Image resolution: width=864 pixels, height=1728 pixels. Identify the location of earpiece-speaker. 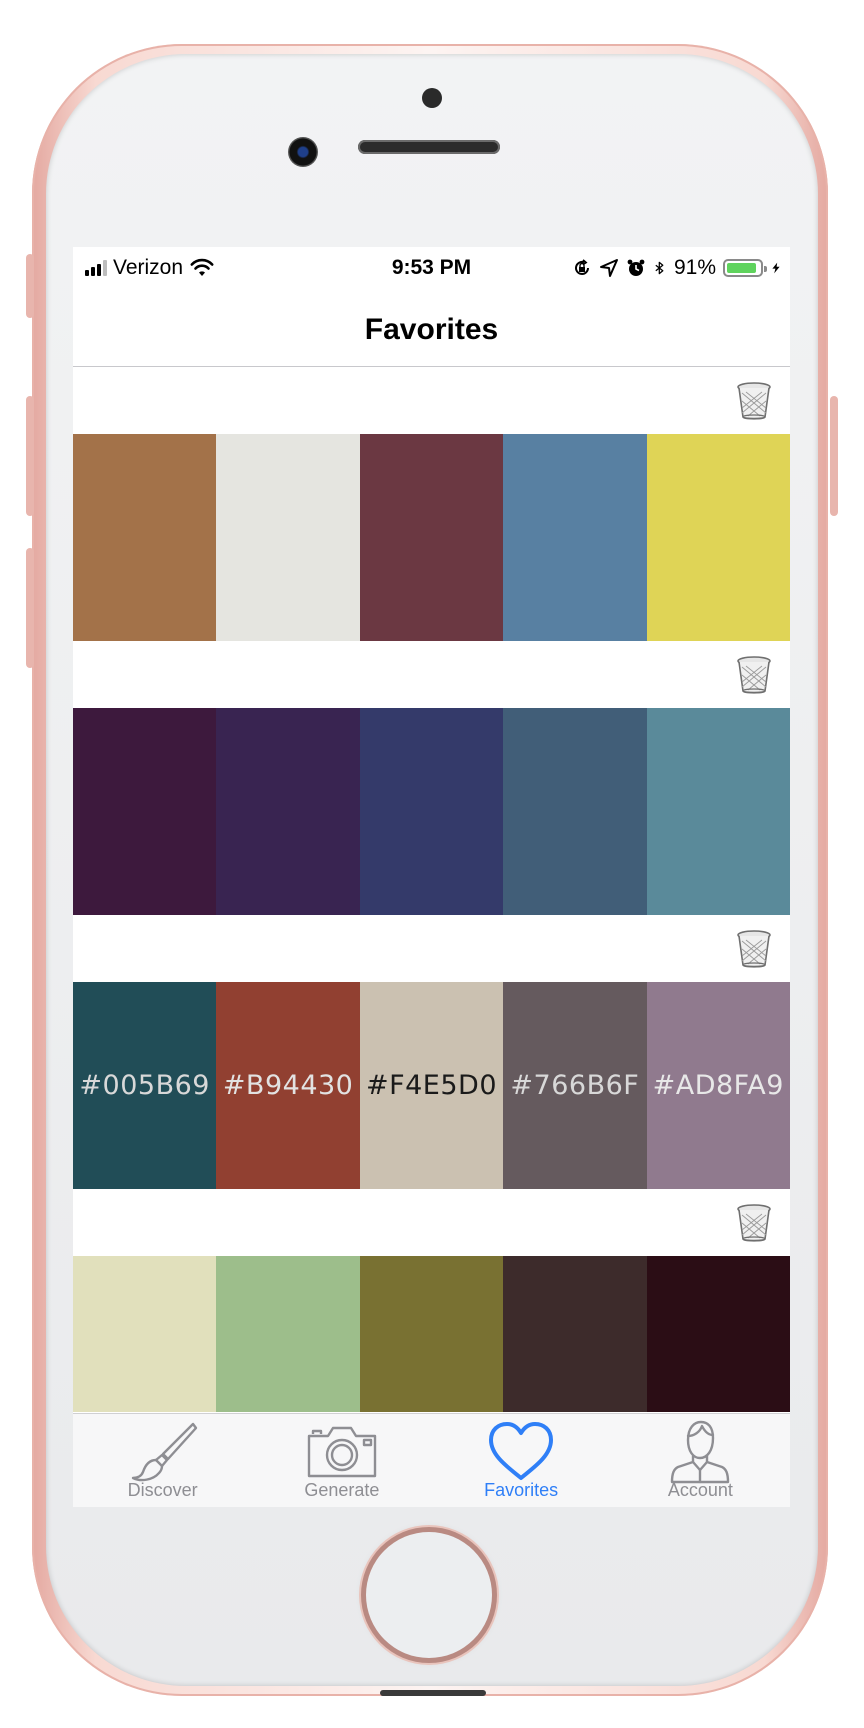
(429, 147).